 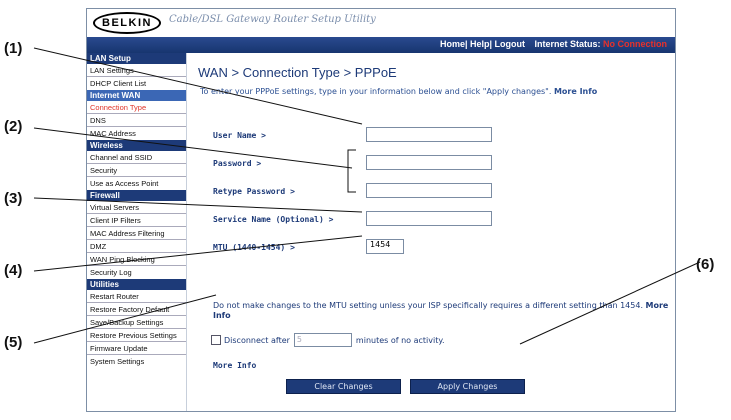 I want to click on sidebar-item-restore-factory: Restore Factory Default, so click(x=136, y=309).